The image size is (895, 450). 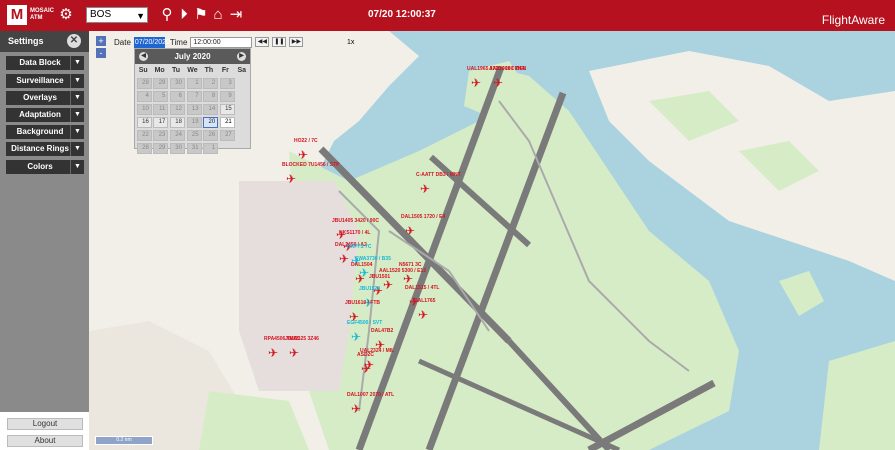 I want to click on airport-select: BOS ▼, so click(x=117, y=15).